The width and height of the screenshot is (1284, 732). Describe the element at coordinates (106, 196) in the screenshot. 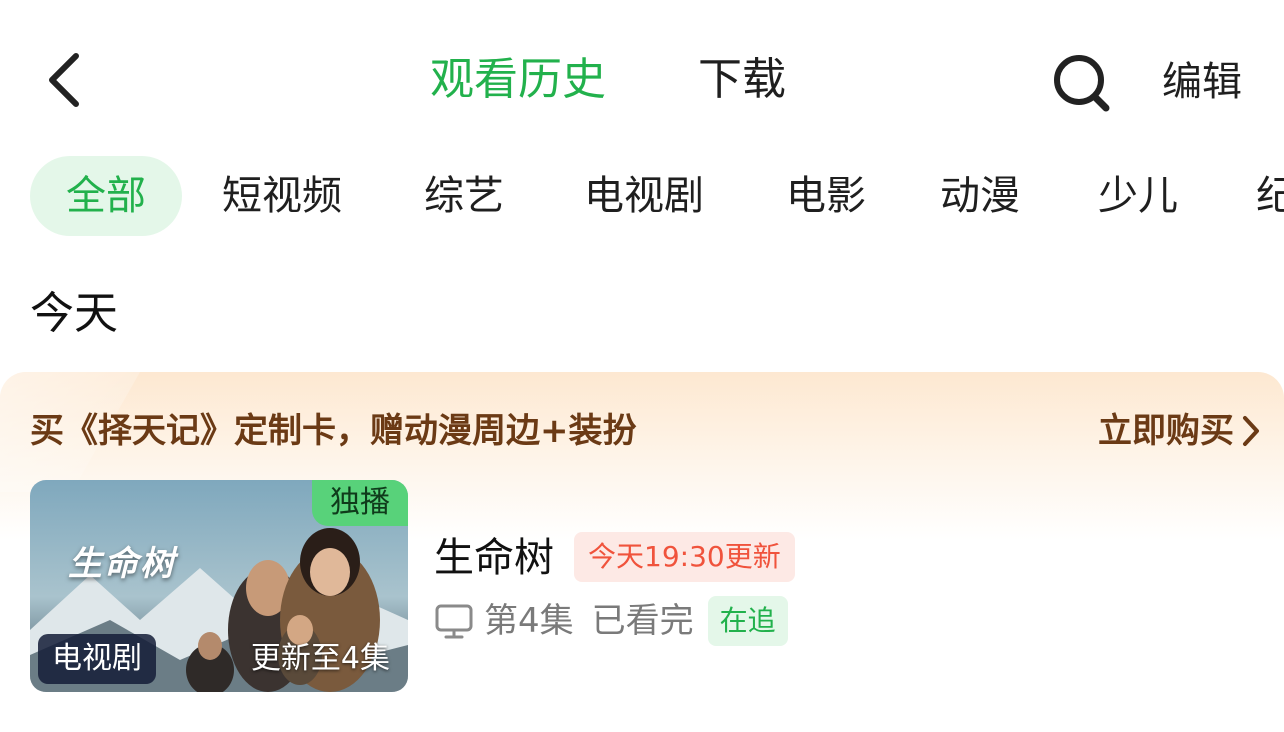

I see `category-chip-all: 全部` at that location.